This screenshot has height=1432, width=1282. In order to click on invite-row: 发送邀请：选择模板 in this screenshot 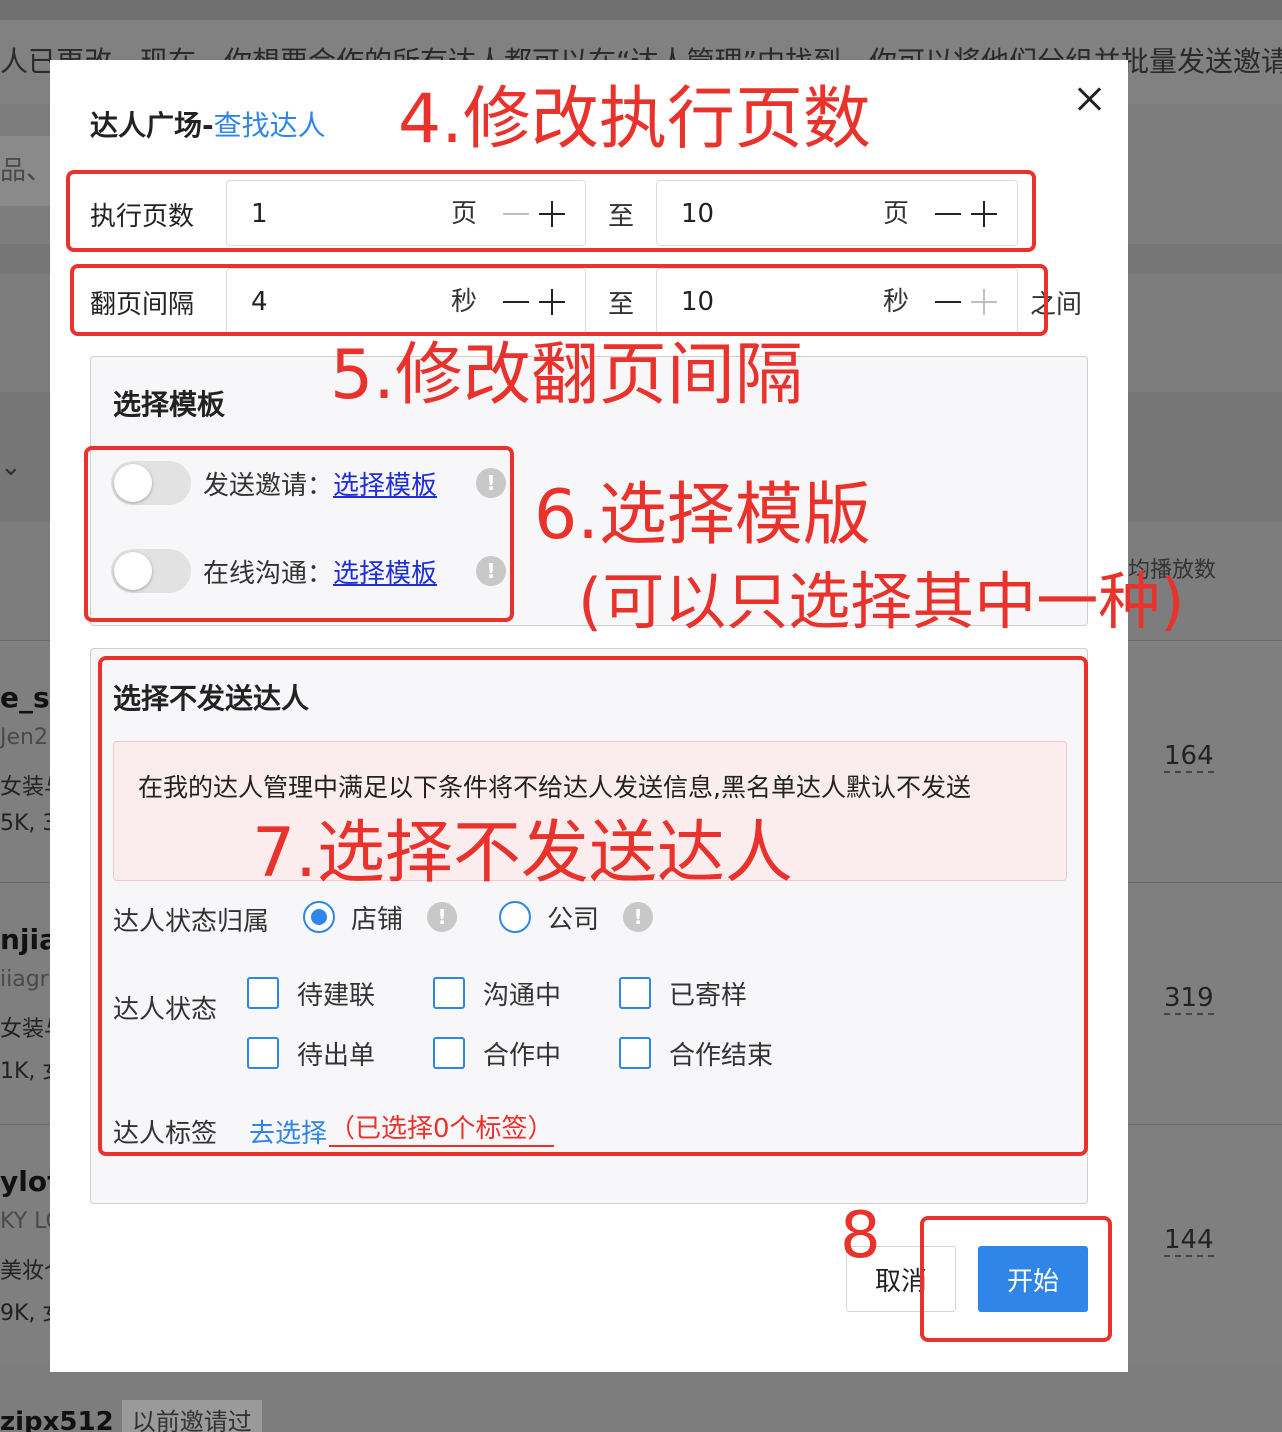, I will do `click(320, 483)`.